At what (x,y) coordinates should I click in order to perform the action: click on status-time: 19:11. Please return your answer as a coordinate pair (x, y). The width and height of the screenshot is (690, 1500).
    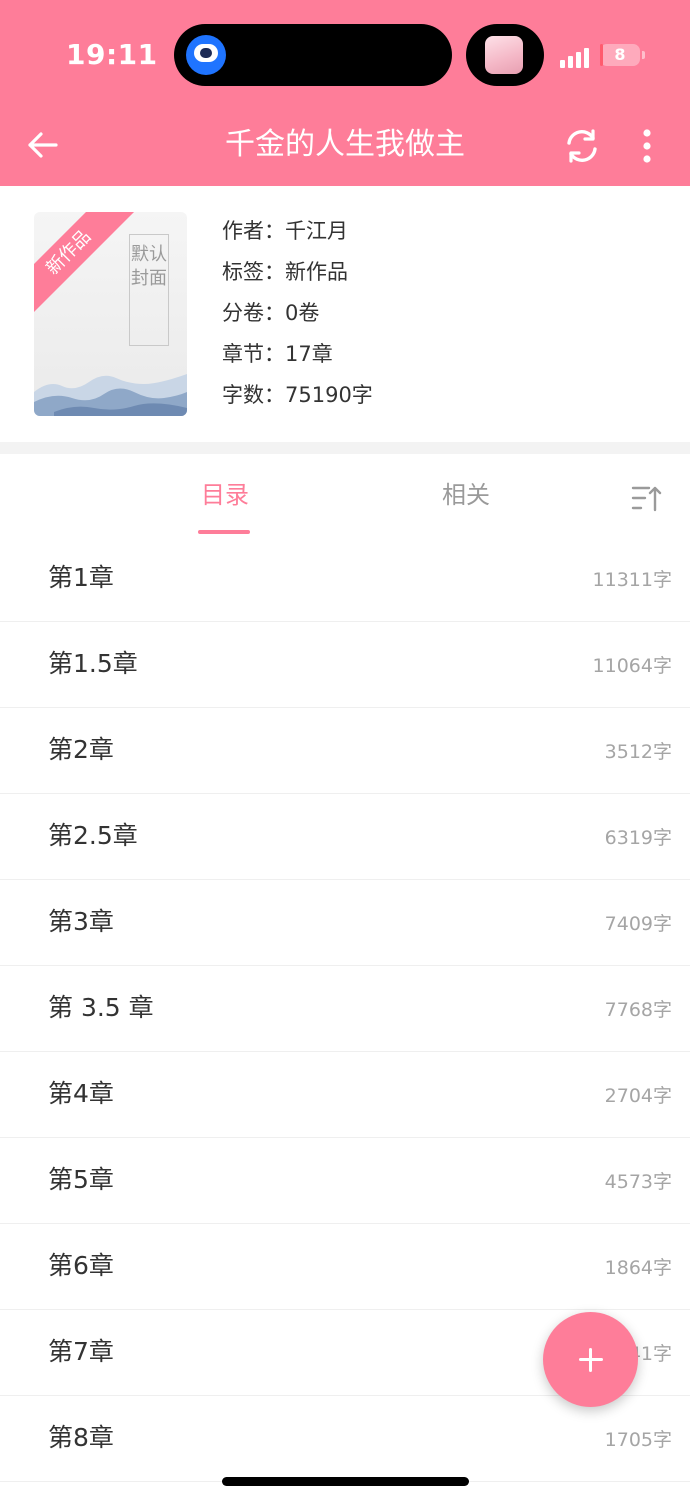
    Looking at the image, I should click on (112, 54).